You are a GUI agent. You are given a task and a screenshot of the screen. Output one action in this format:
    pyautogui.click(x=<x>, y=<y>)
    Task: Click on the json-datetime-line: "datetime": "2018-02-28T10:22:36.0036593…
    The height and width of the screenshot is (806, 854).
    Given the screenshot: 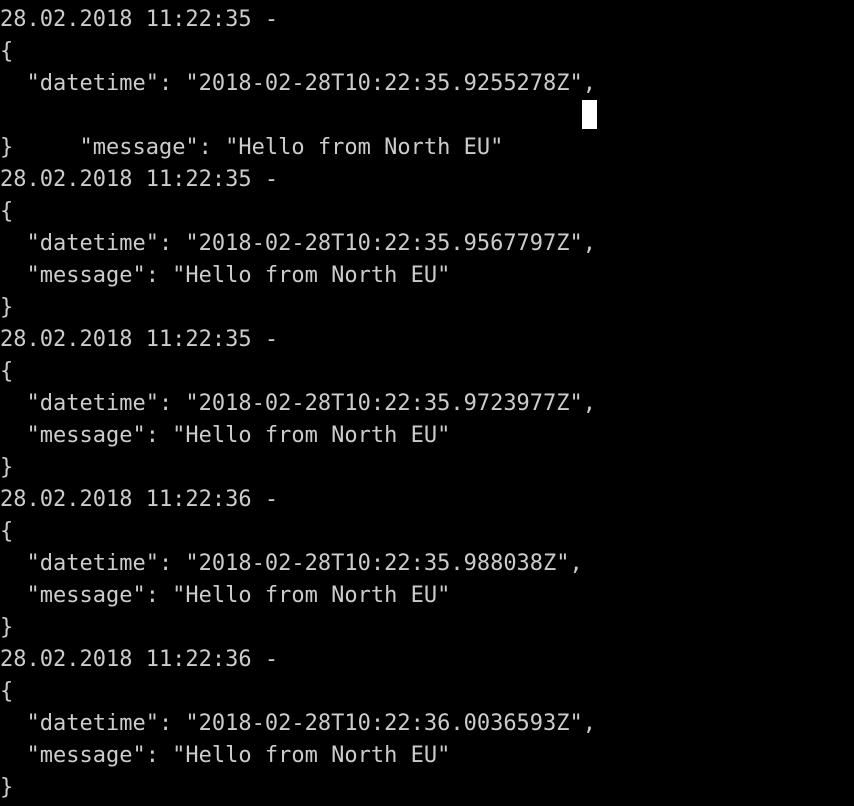 What is the action you would take?
    pyautogui.click(x=298, y=723)
    